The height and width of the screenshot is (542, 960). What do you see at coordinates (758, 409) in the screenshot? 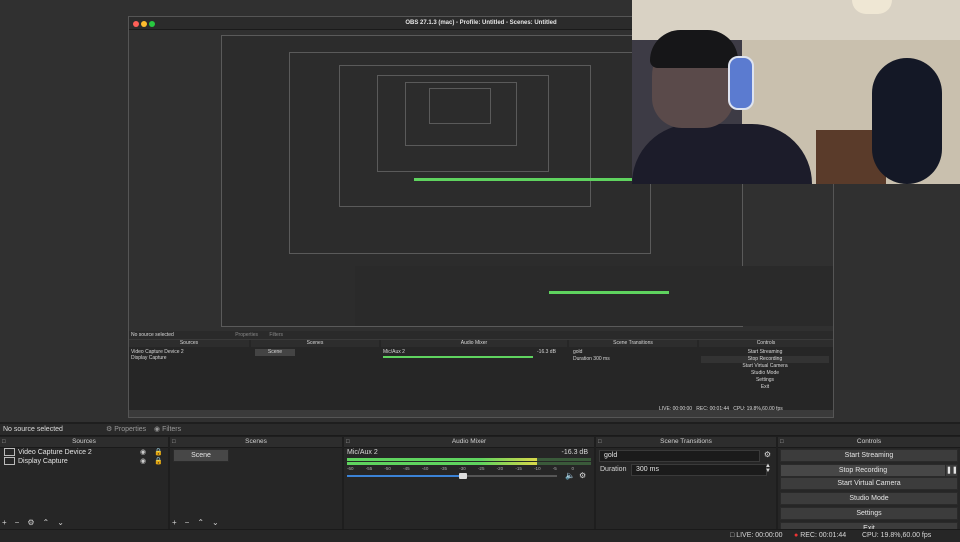
I see `nested-cpu: CPU: 19.8%,60.00 fps` at bounding box center [758, 409].